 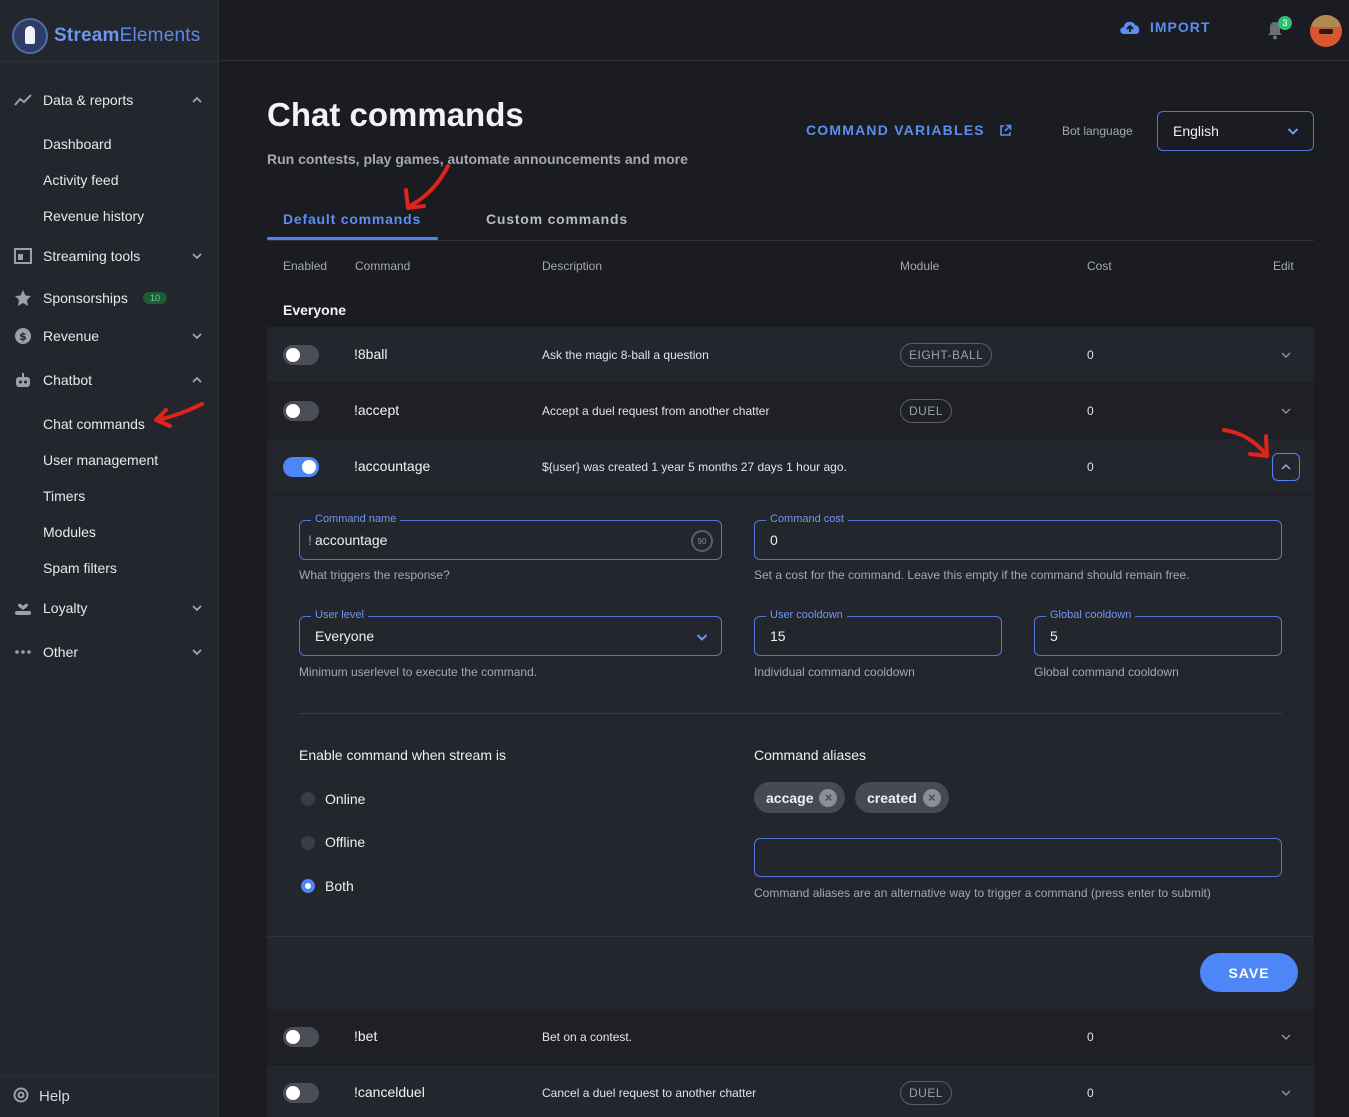 I want to click on nav-user-management: User management, so click(x=100, y=460).